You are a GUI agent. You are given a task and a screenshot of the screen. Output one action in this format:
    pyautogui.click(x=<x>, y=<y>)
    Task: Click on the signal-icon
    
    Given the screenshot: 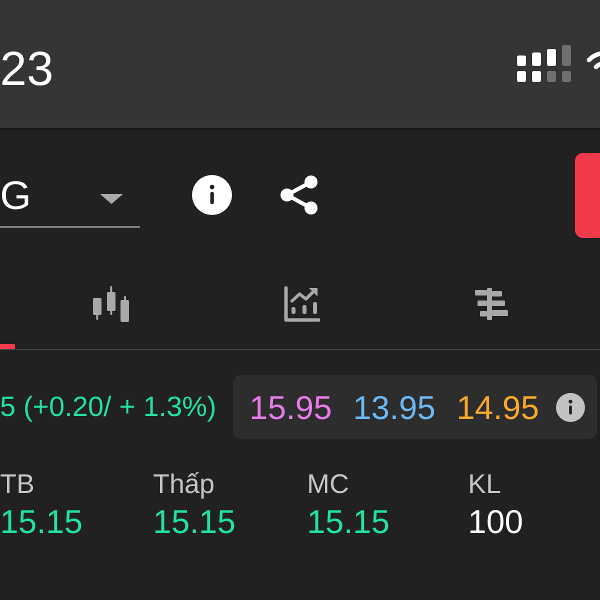 What is the action you would take?
    pyautogui.click(x=544, y=63)
    